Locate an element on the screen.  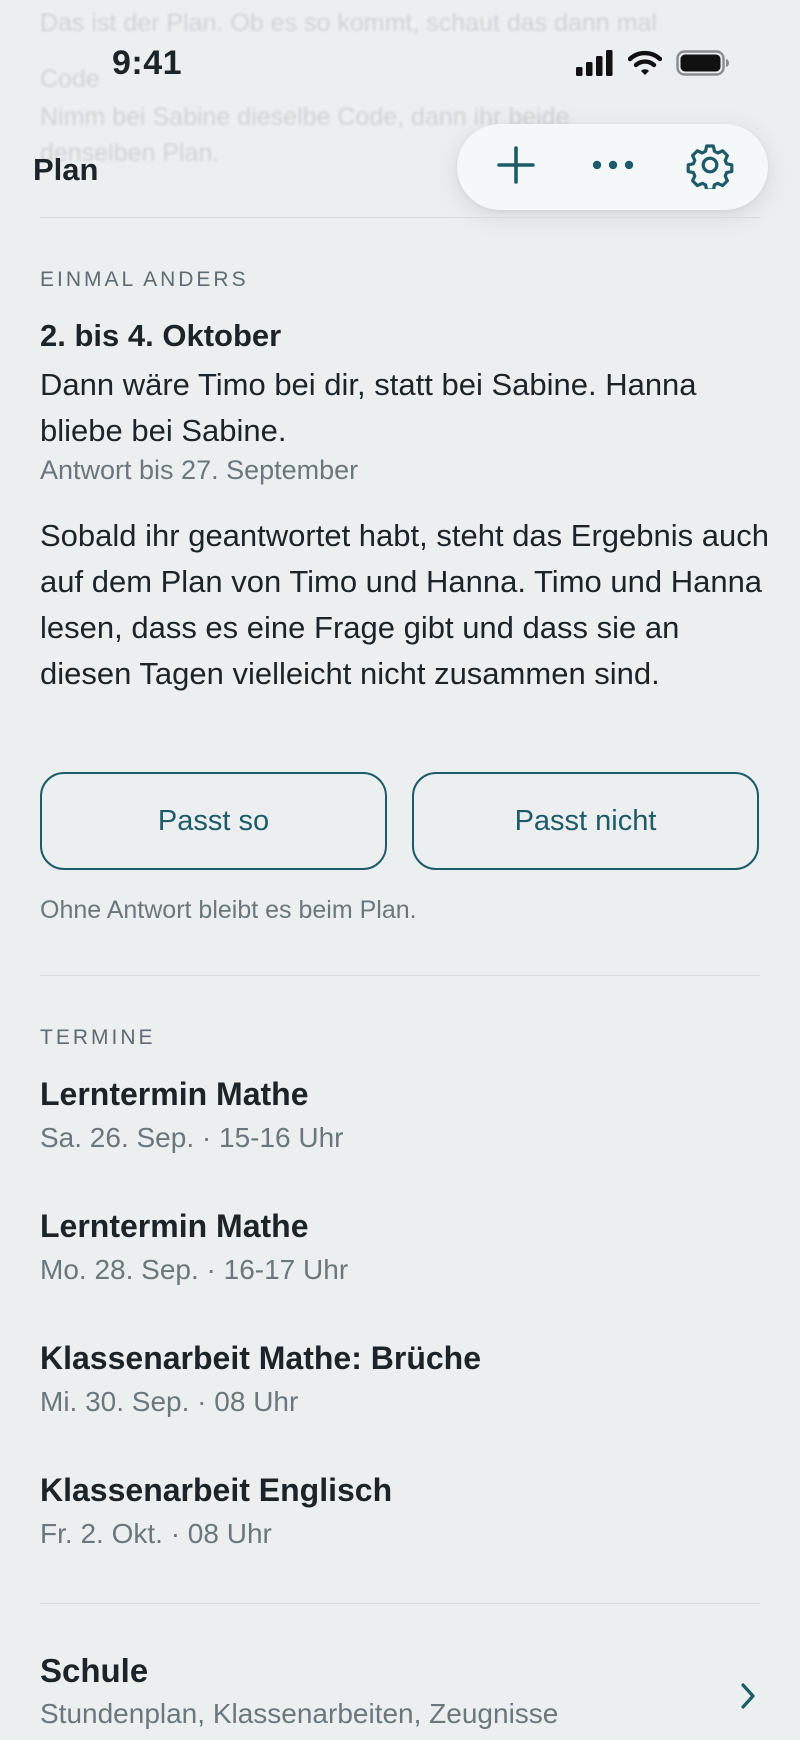
more-button is located at coordinates (613, 167).